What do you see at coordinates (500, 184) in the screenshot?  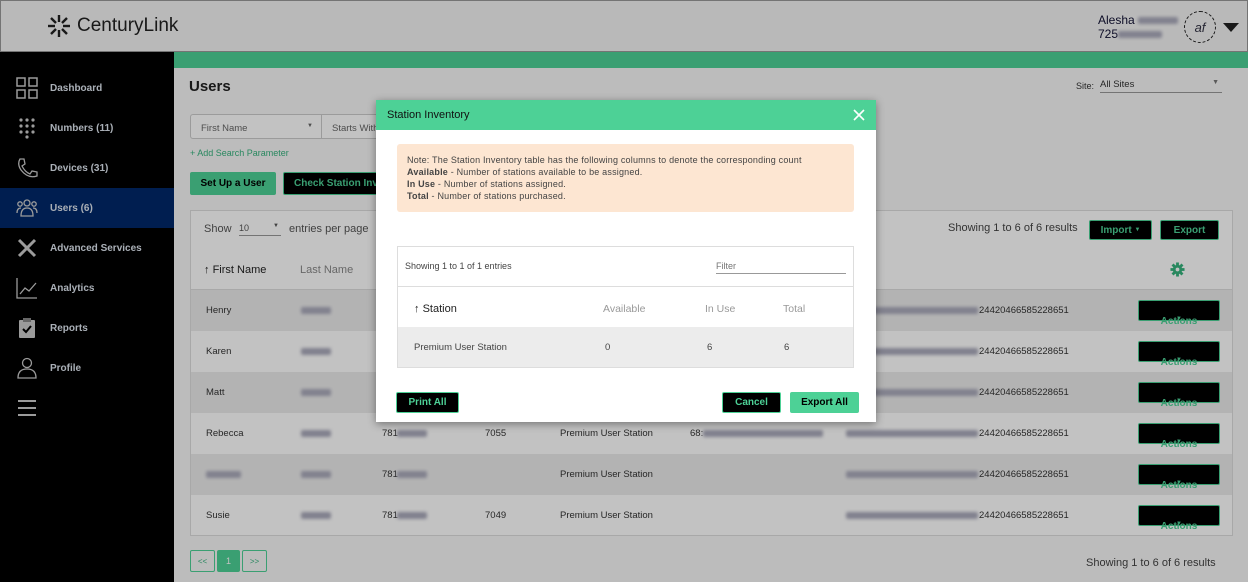 I see `note-desc: - Number of stations assigned.` at bounding box center [500, 184].